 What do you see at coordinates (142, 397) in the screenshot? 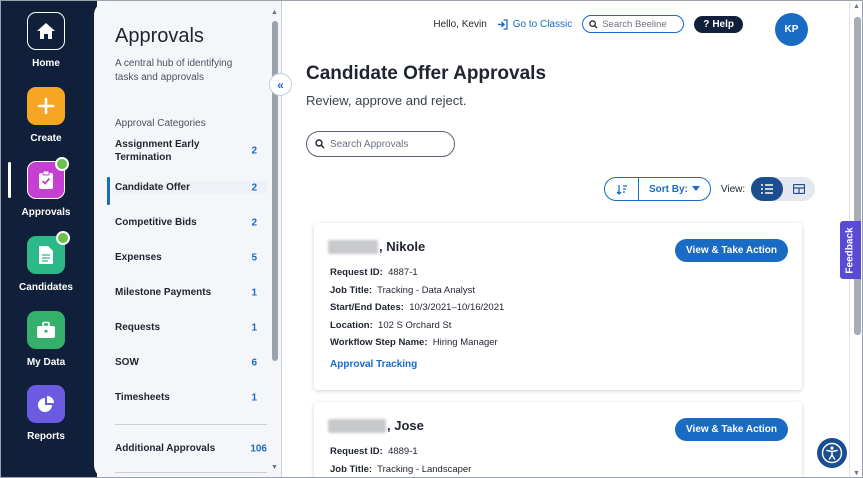
I see `category-label: Timesheets` at bounding box center [142, 397].